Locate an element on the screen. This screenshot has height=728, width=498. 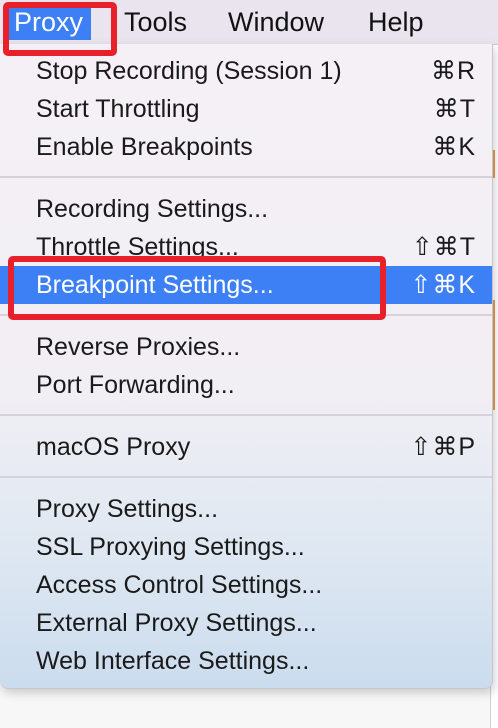
menu-item-start-throttling: Start Throttling ⌘T is located at coordinates (246, 109).